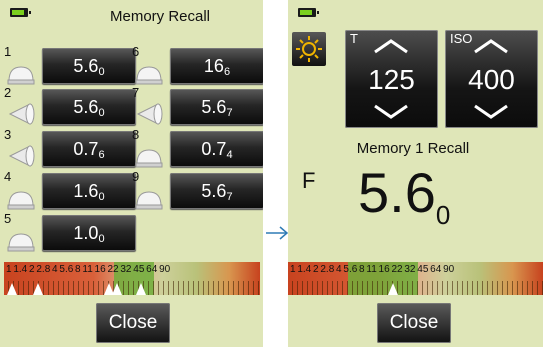 The height and width of the screenshot is (347, 543). I want to click on iso-label: ISO, so click(461, 38).